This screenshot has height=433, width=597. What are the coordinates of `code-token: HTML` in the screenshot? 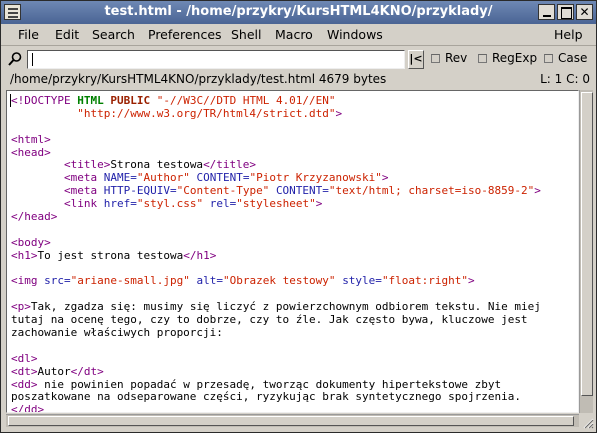 It's located at (90, 100).